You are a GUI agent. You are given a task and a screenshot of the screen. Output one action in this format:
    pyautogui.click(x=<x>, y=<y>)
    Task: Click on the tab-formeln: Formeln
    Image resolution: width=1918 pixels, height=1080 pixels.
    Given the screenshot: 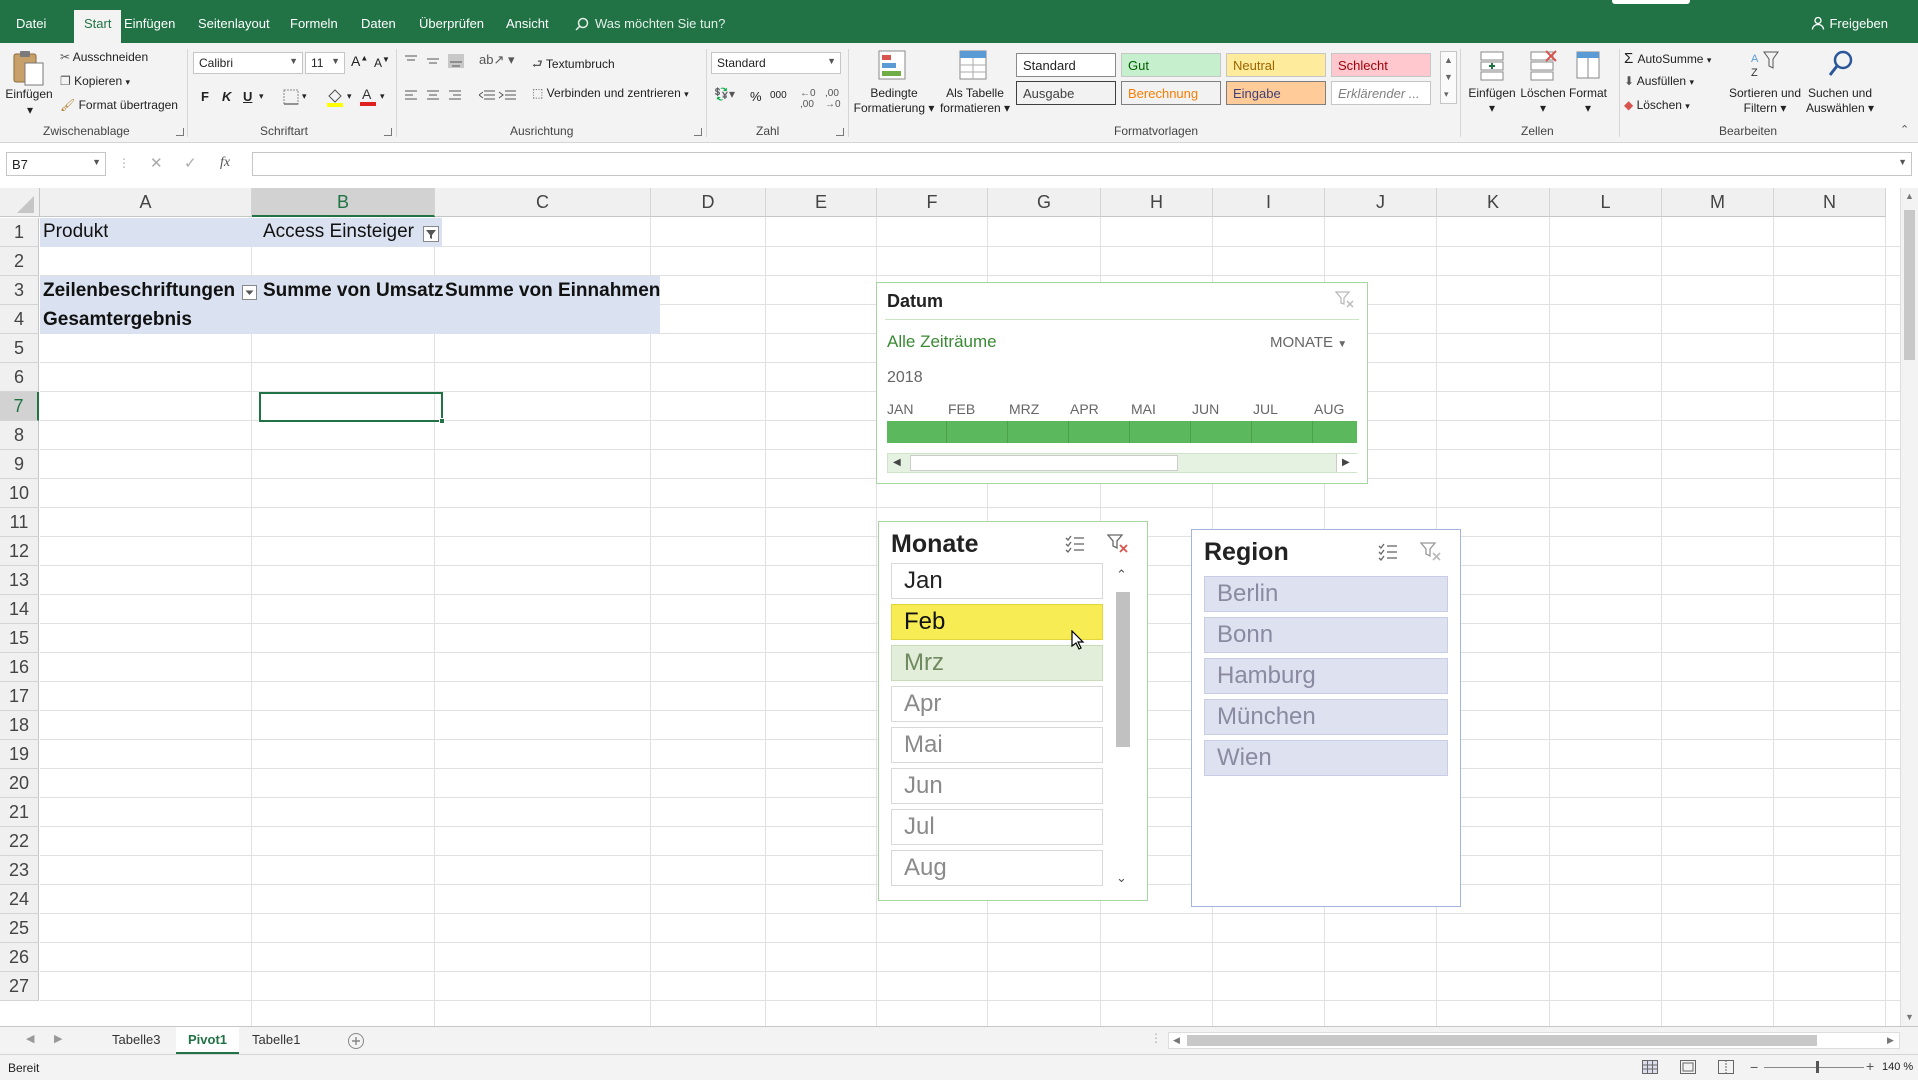 What is the action you would take?
    pyautogui.click(x=314, y=23)
    